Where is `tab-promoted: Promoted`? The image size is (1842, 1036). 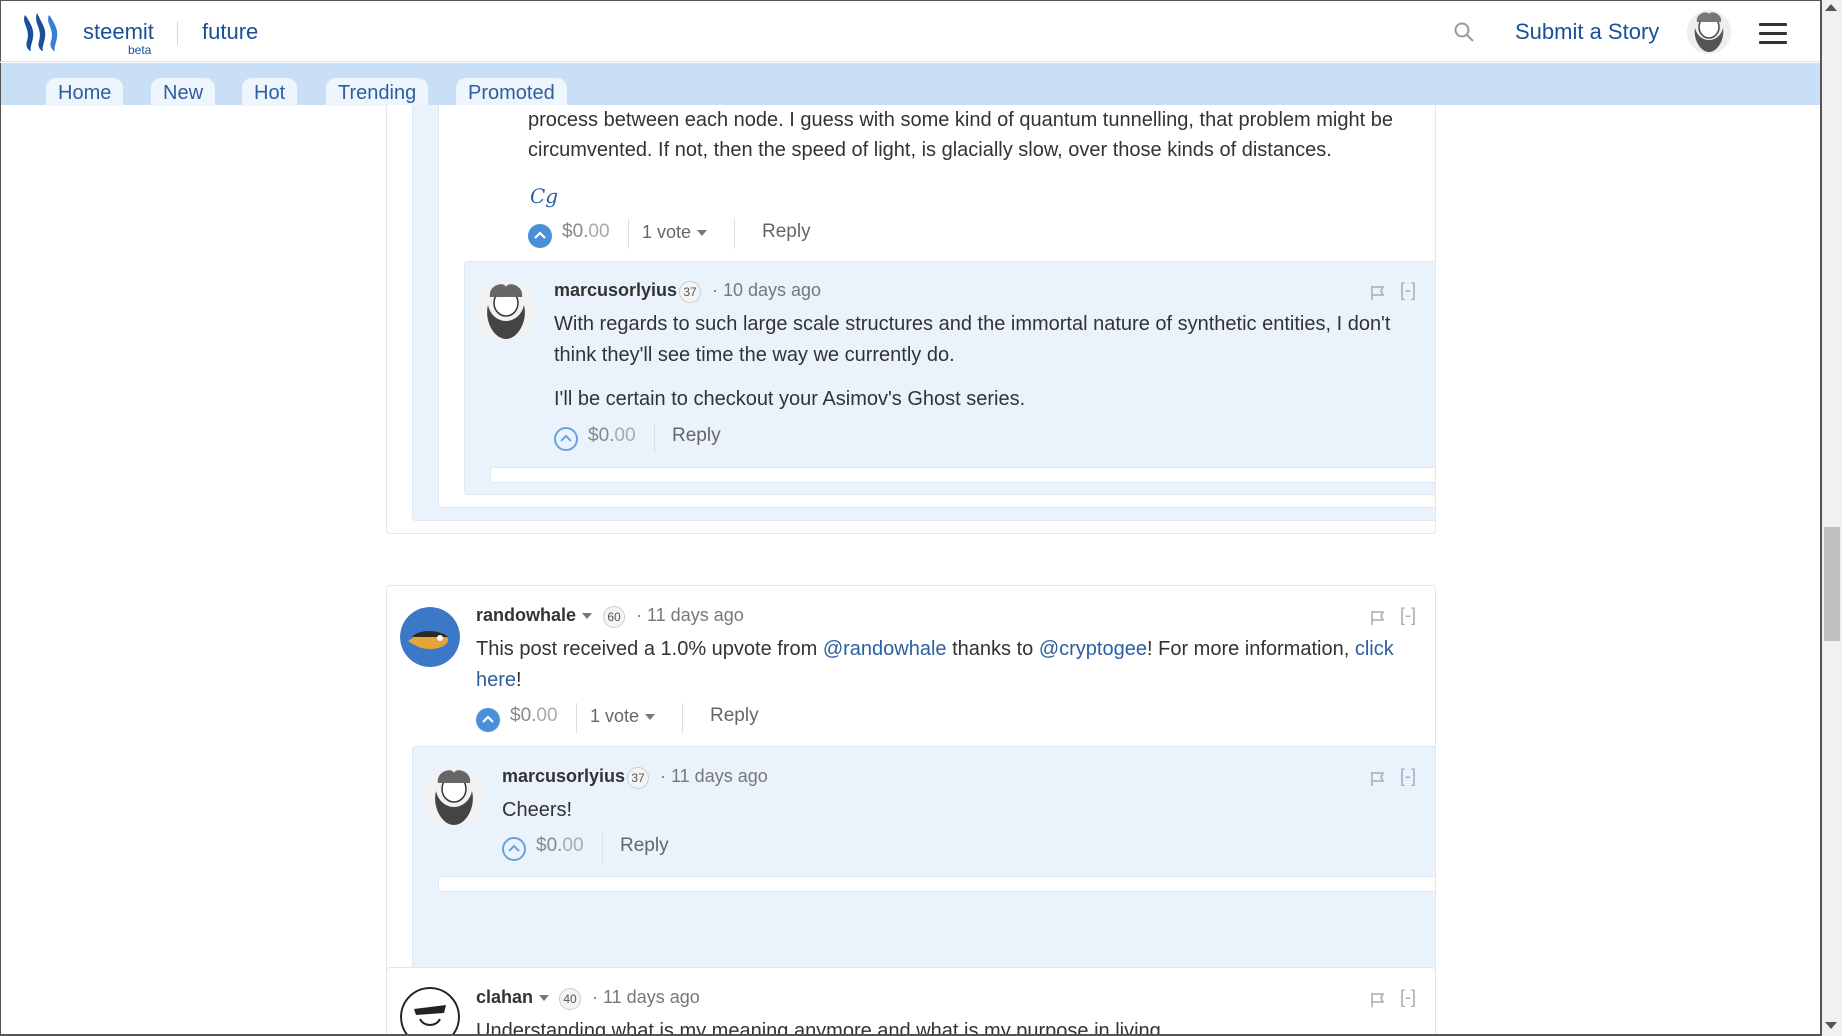
tab-promoted: Promoted is located at coordinates (511, 92).